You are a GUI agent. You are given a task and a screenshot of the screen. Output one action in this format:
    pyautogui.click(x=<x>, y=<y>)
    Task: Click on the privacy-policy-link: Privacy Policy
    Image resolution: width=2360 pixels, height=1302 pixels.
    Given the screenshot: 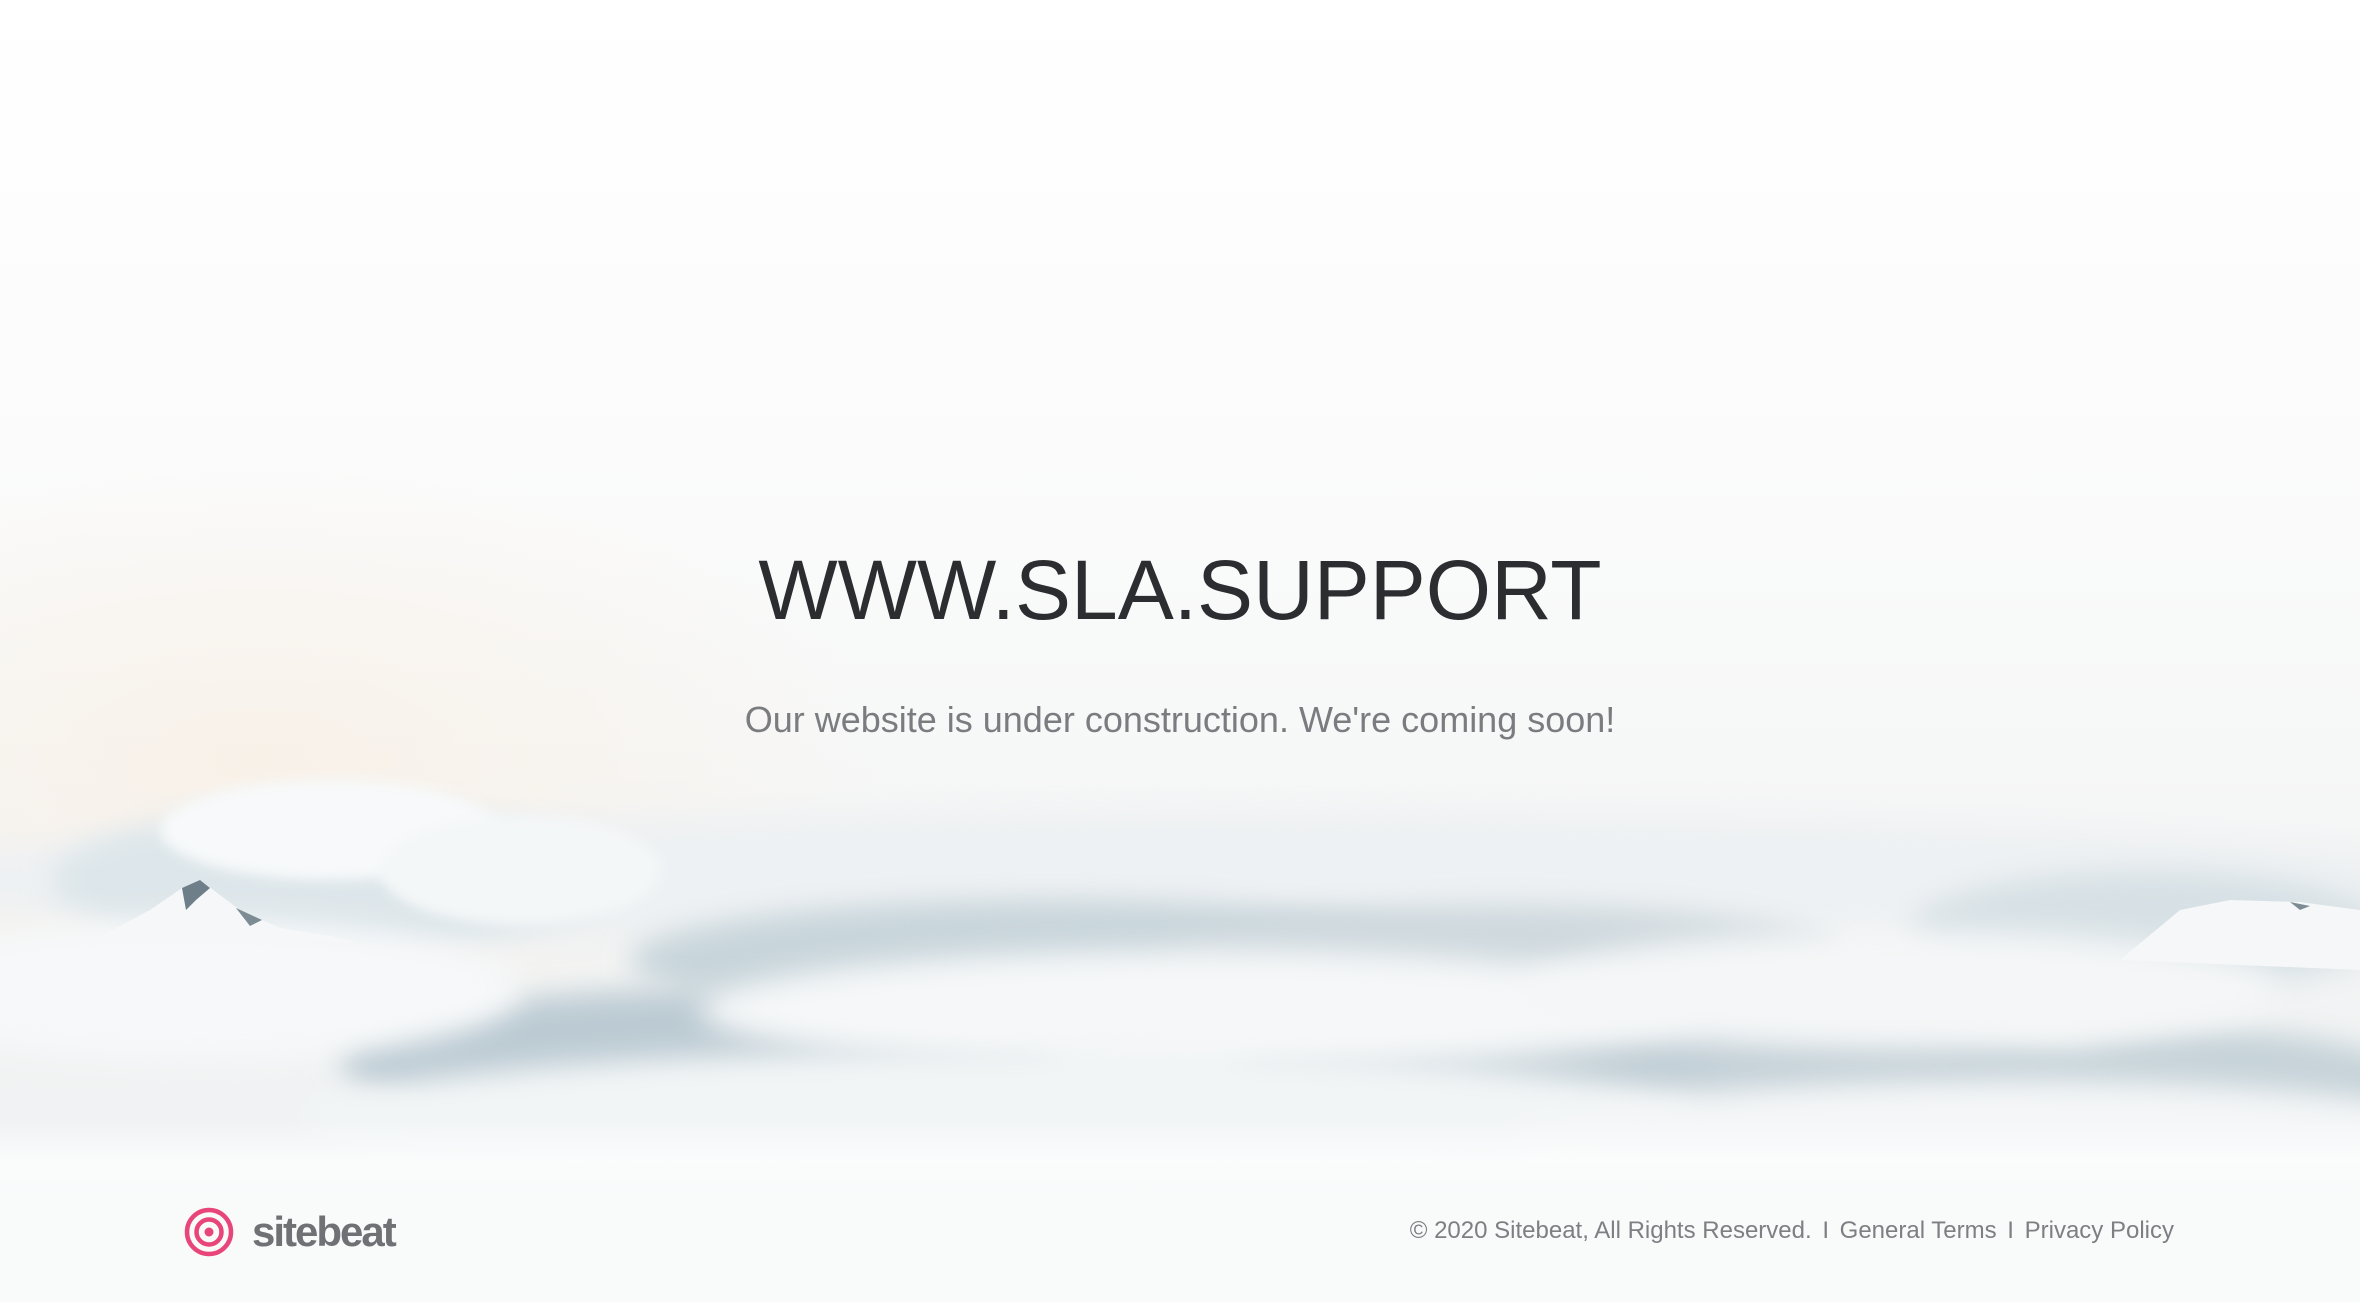 What is the action you would take?
    pyautogui.click(x=2099, y=1230)
    